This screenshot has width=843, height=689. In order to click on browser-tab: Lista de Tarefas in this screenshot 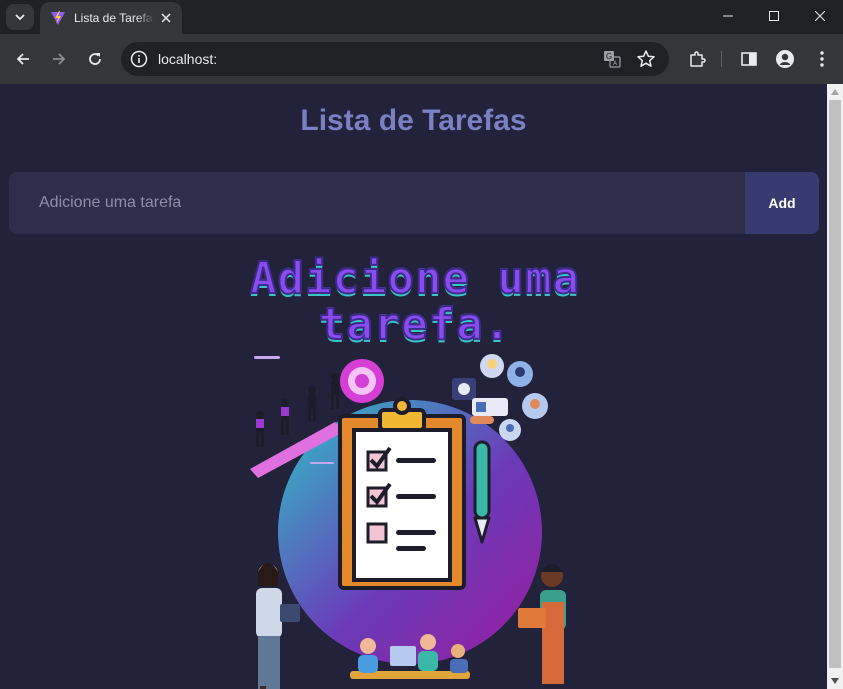, I will do `click(111, 18)`.